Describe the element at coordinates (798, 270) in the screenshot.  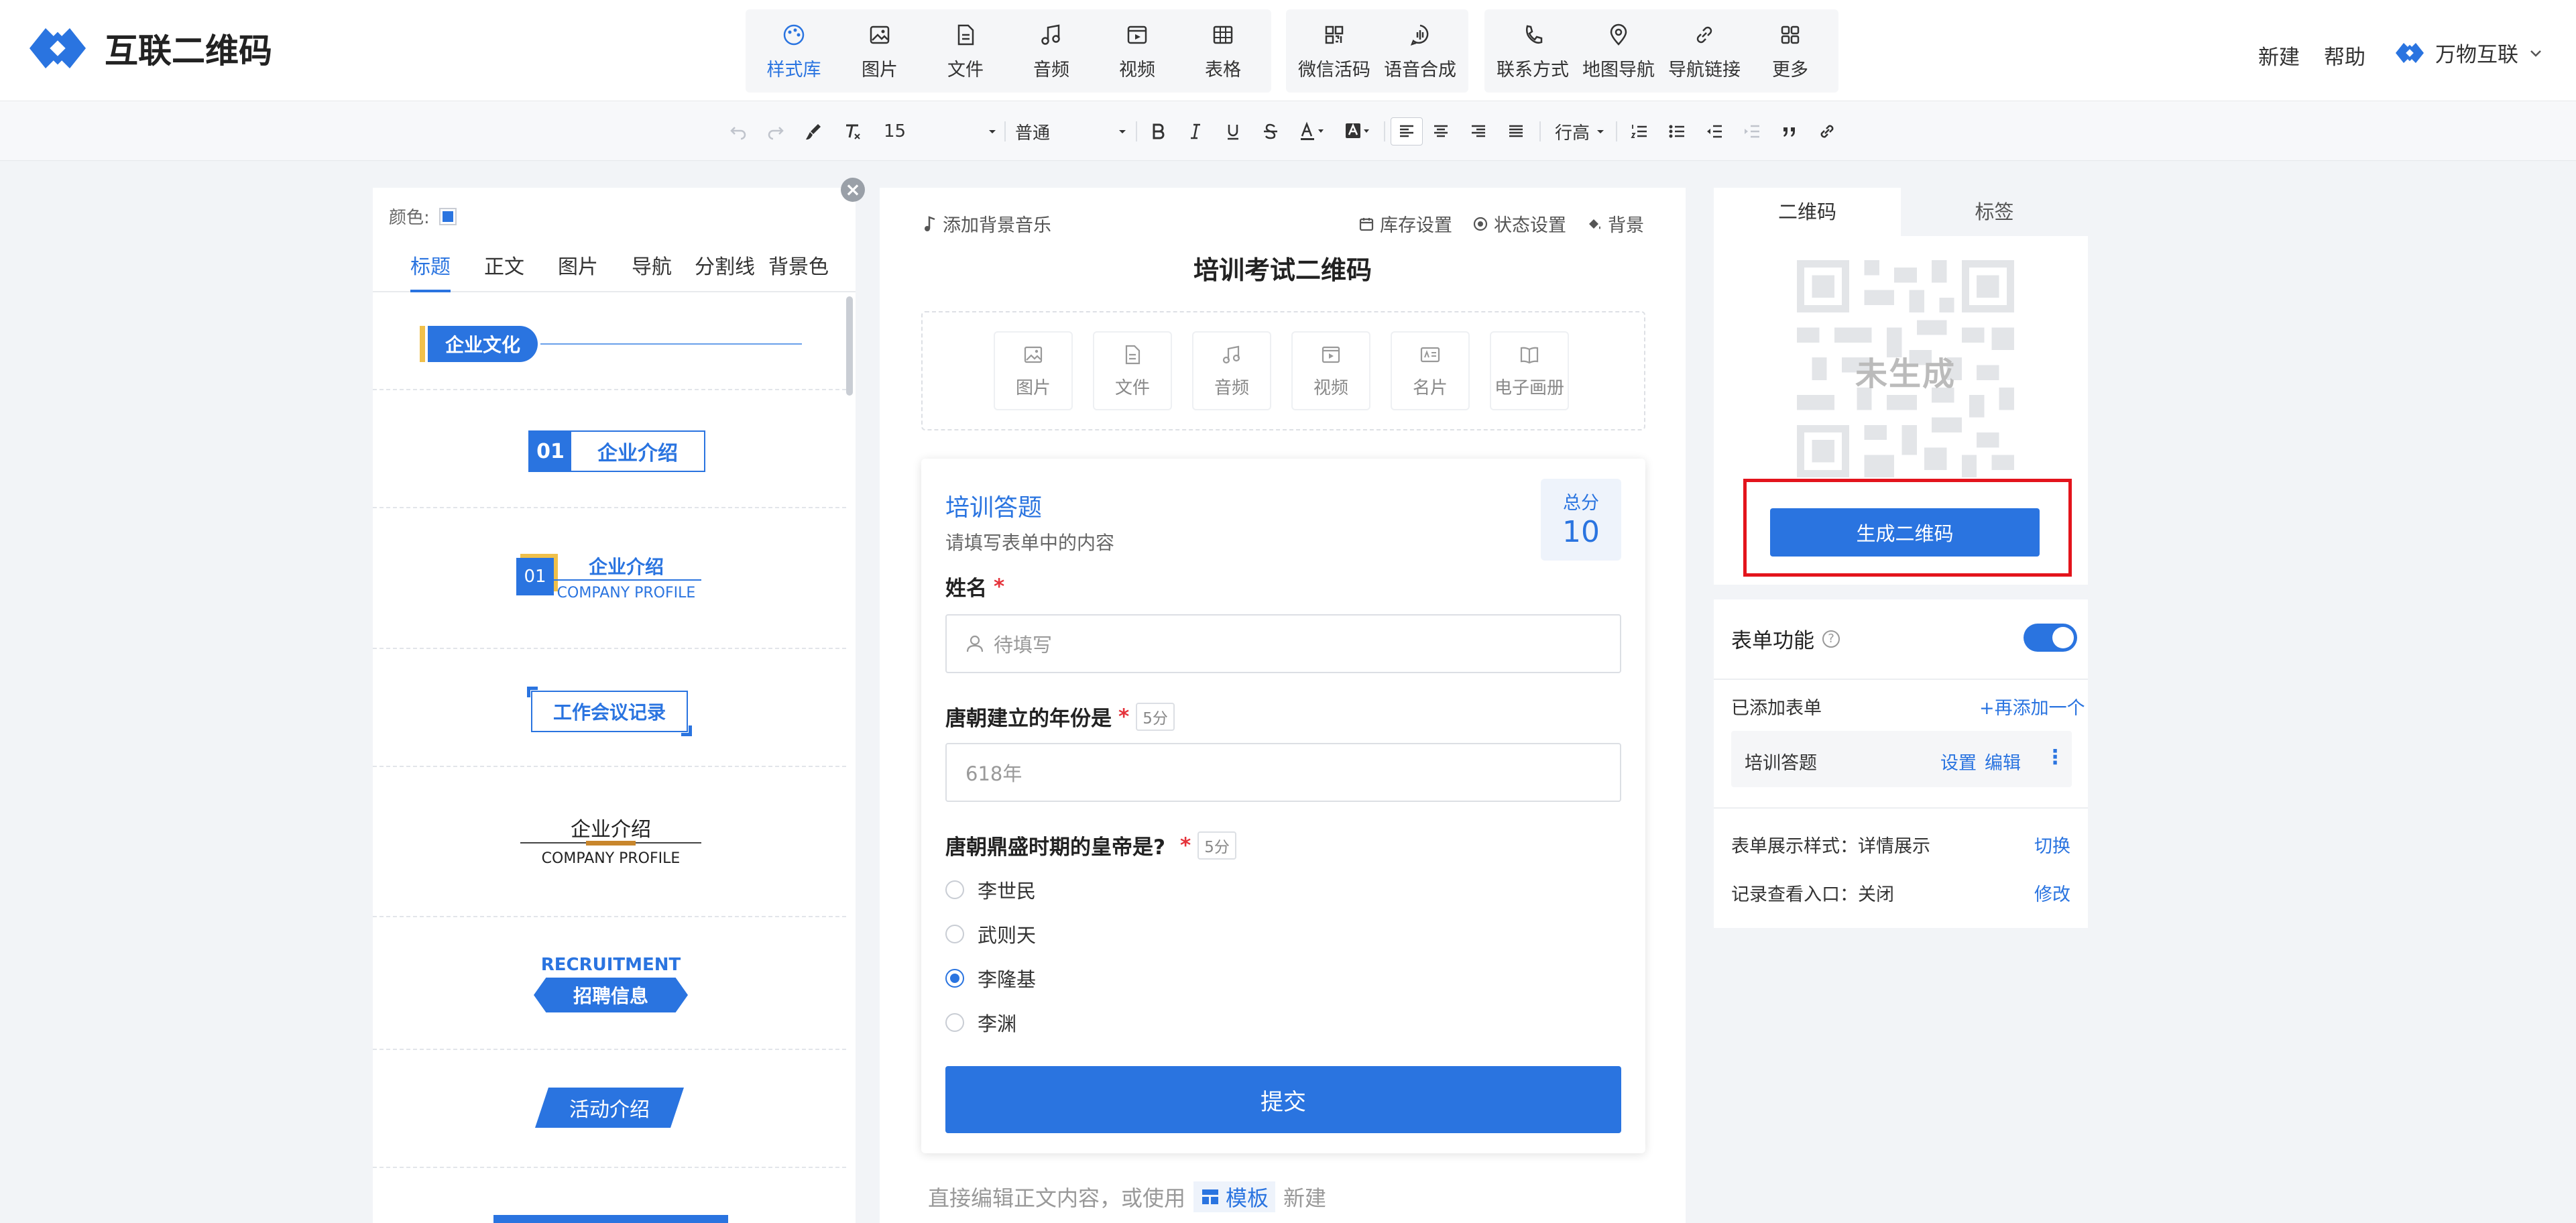
I see `tab-background-color: 背景色` at that location.